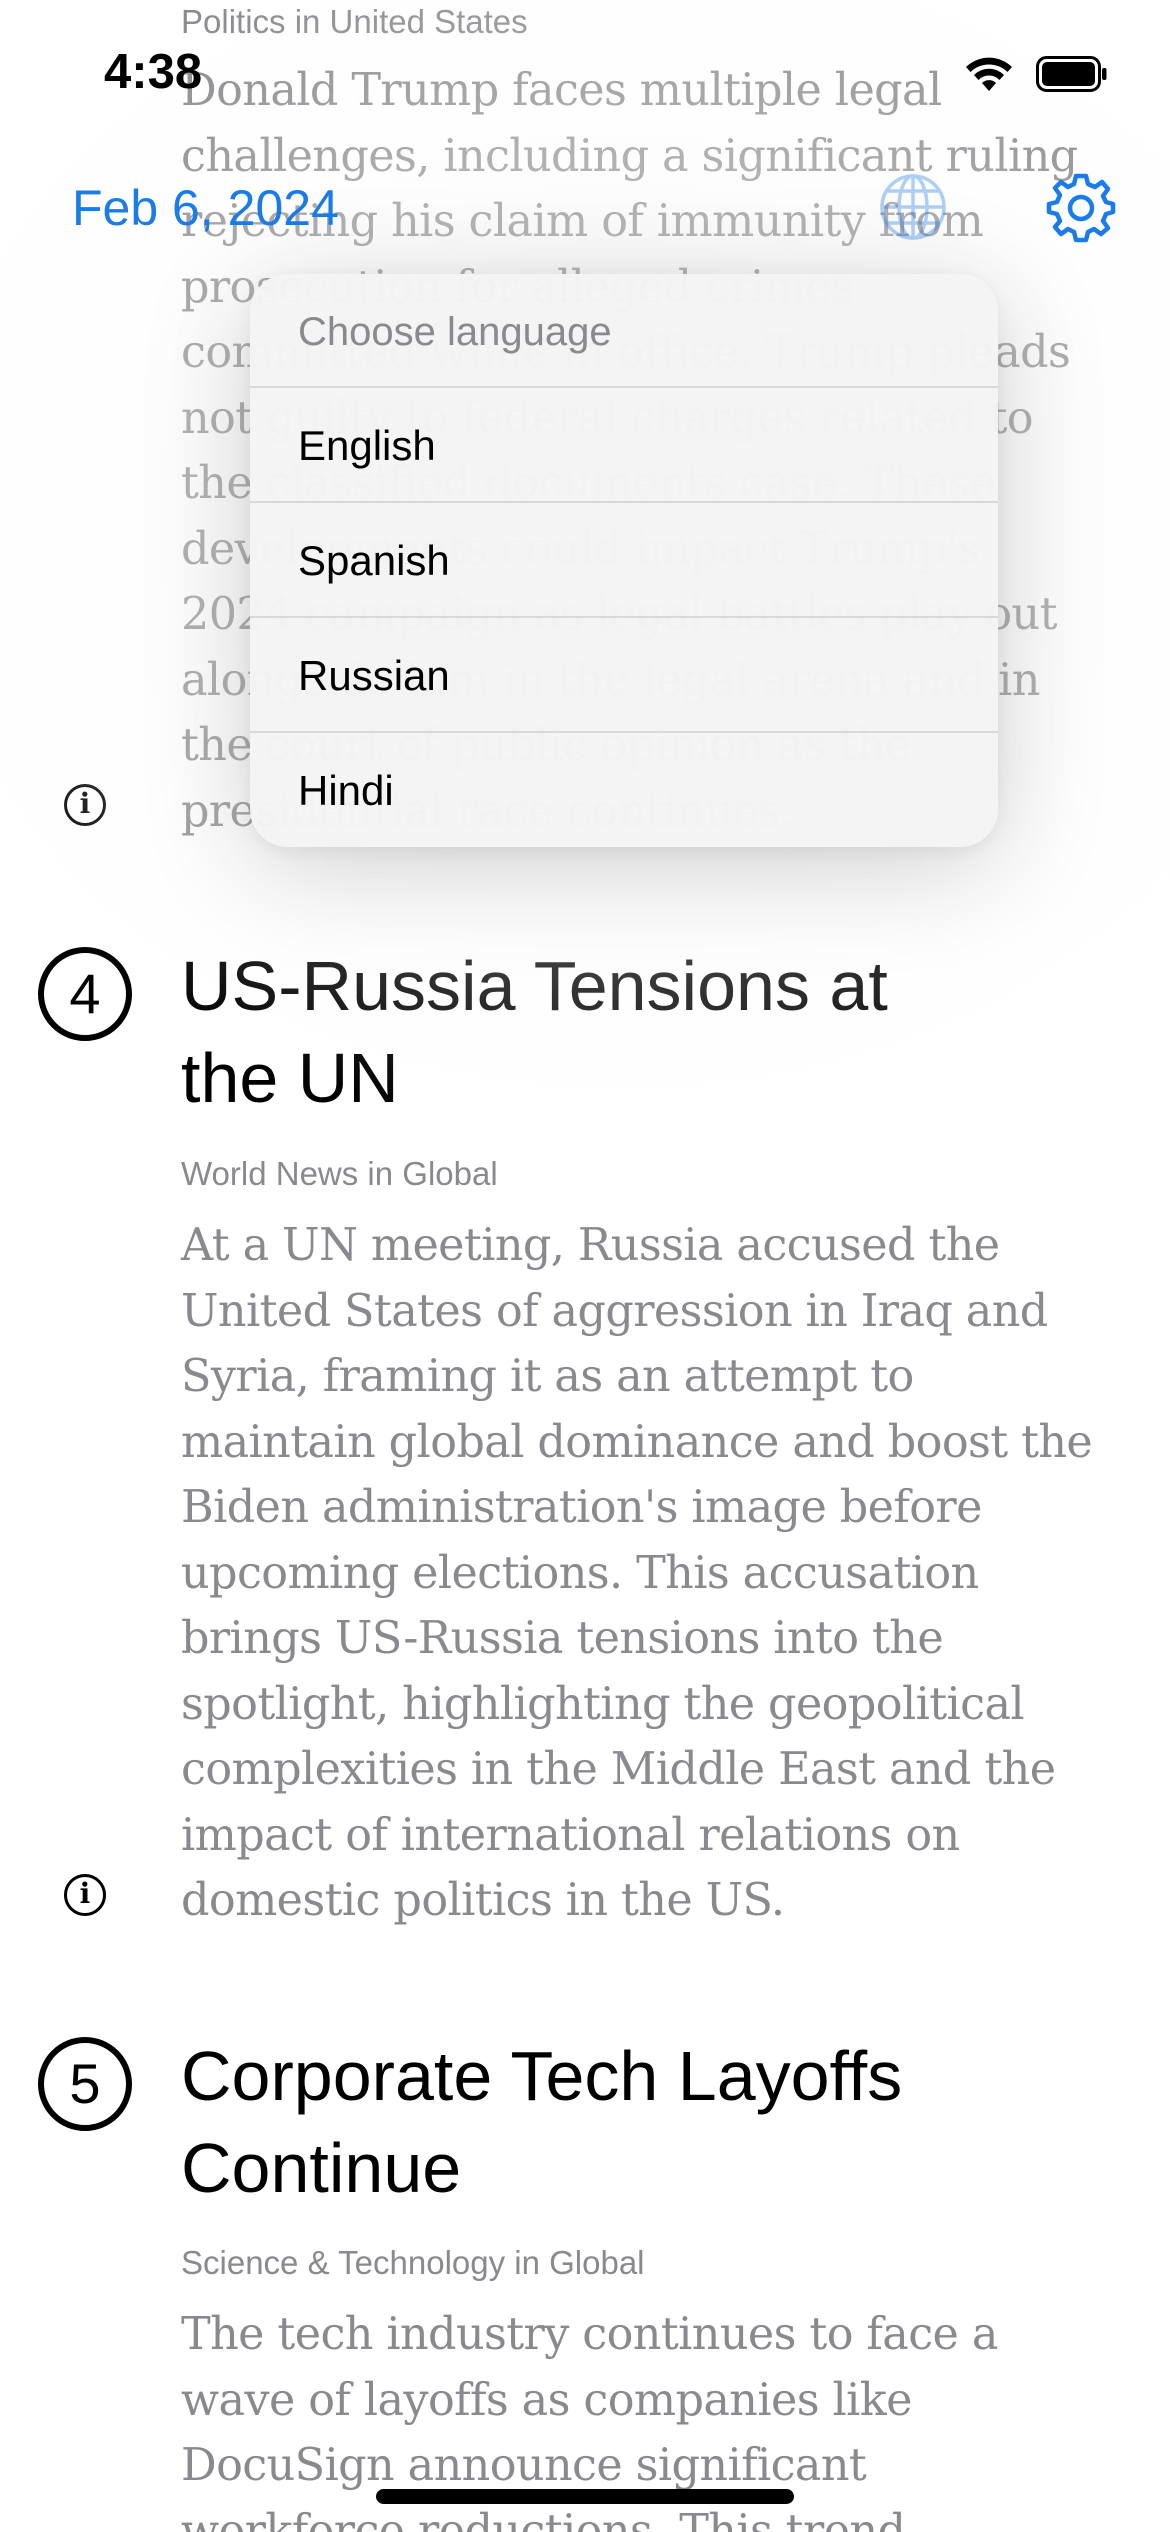 This screenshot has height=2532, width=1170. Describe the element at coordinates (624, 675) in the screenshot. I see `language-option-russian: Russian` at that location.